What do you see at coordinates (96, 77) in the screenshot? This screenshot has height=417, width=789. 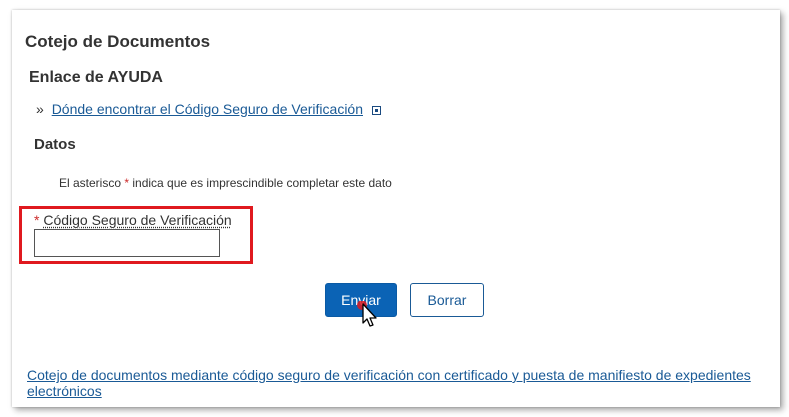 I see `help-section-heading: Enlace de AYUDA` at bounding box center [96, 77].